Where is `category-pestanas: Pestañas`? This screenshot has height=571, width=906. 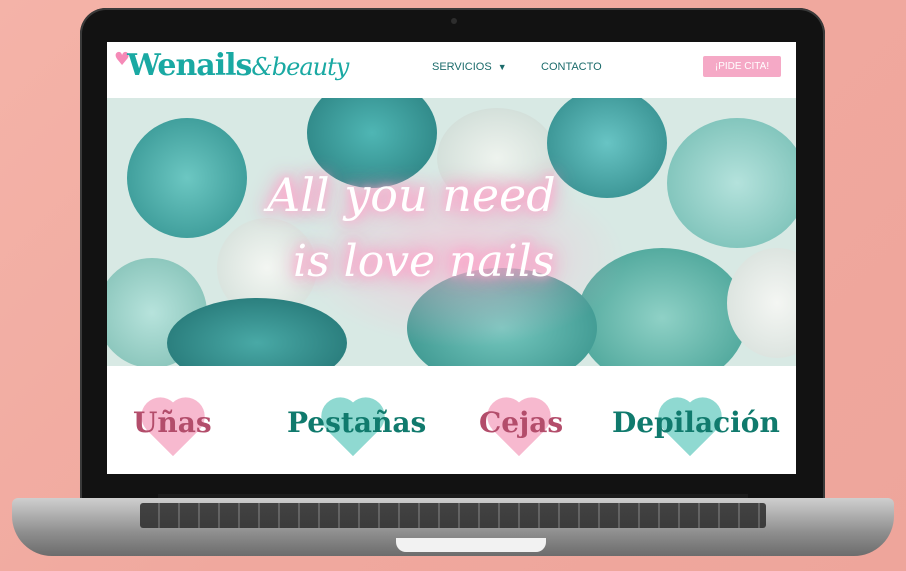
category-pestanas: Pestañas is located at coordinates (356, 422).